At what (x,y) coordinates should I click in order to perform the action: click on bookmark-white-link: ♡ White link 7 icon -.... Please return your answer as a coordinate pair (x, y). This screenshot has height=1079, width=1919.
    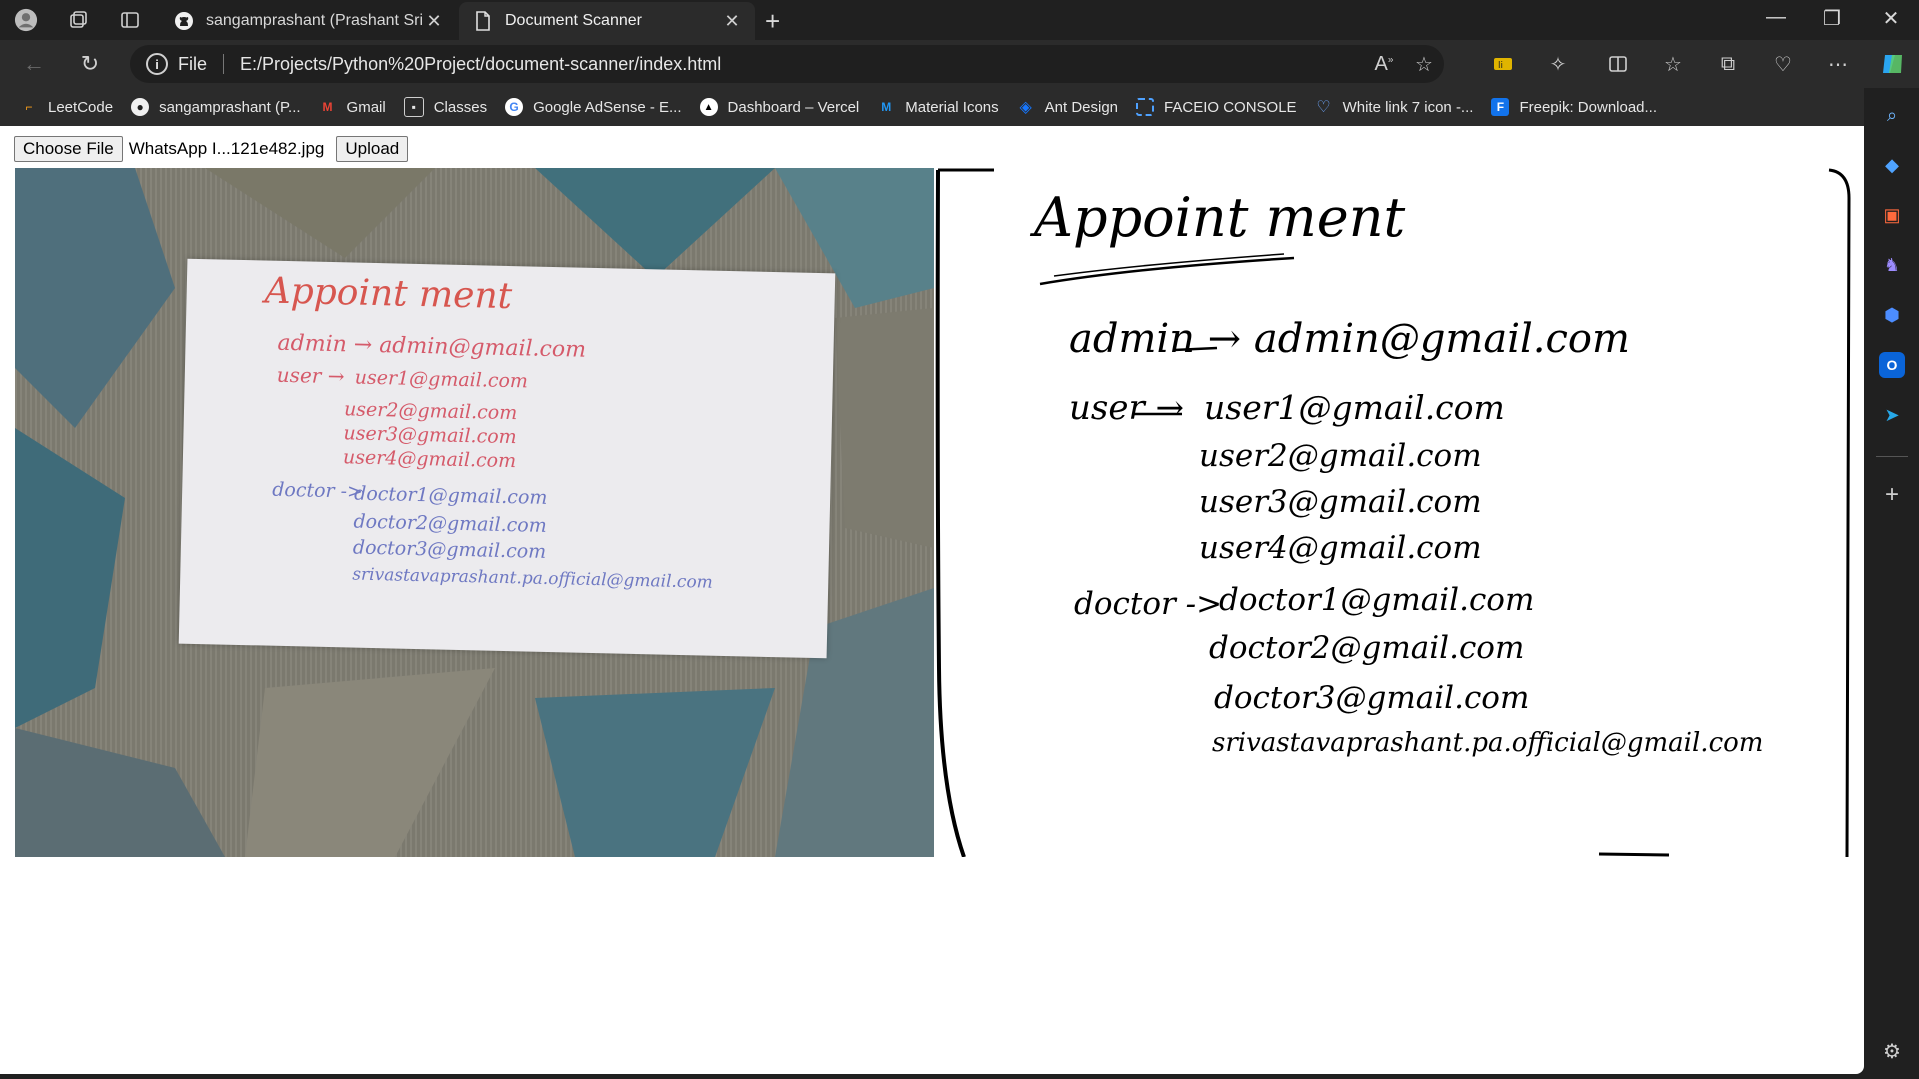
    Looking at the image, I should click on (1394, 107).